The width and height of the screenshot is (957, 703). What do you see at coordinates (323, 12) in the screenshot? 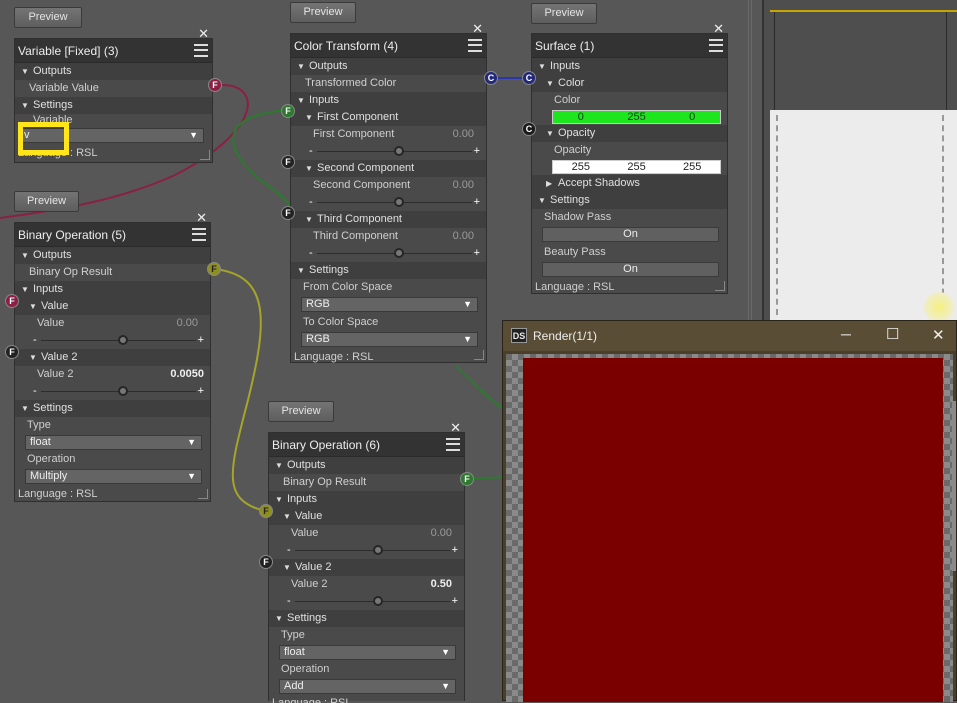
I see `preview-button-colortf: Preview` at bounding box center [323, 12].